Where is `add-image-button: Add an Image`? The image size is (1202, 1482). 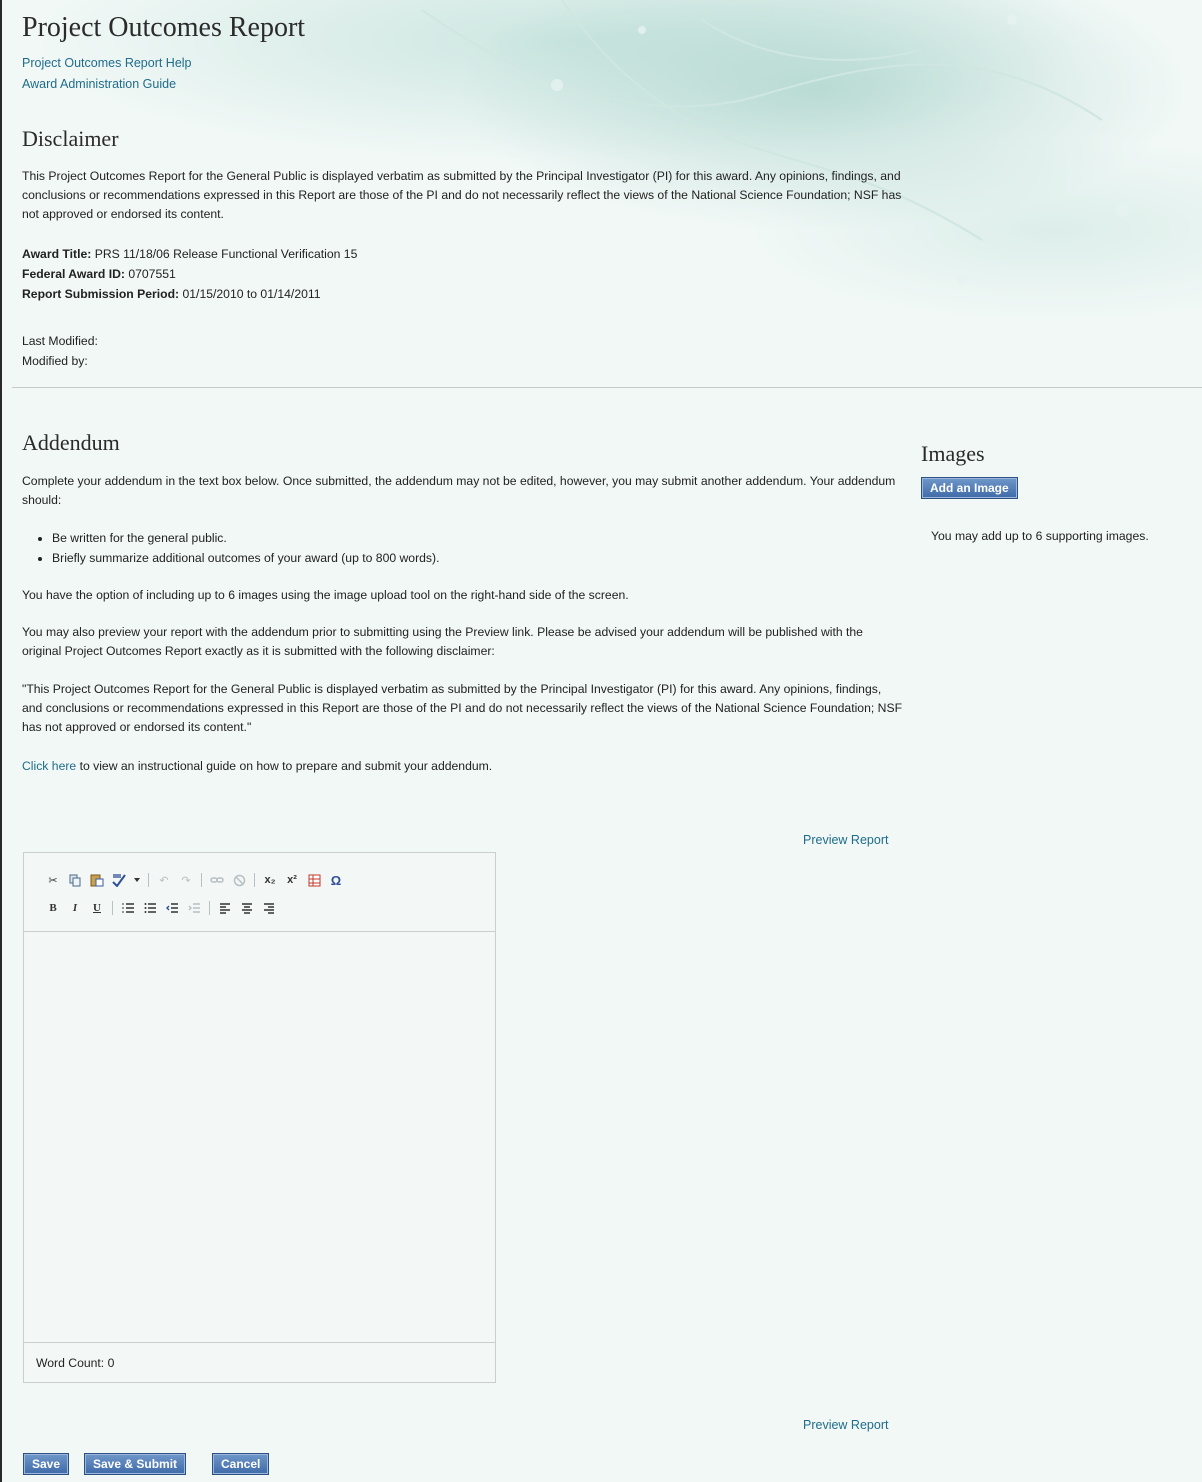 add-image-button: Add an Image is located at coordinates (969, 488).